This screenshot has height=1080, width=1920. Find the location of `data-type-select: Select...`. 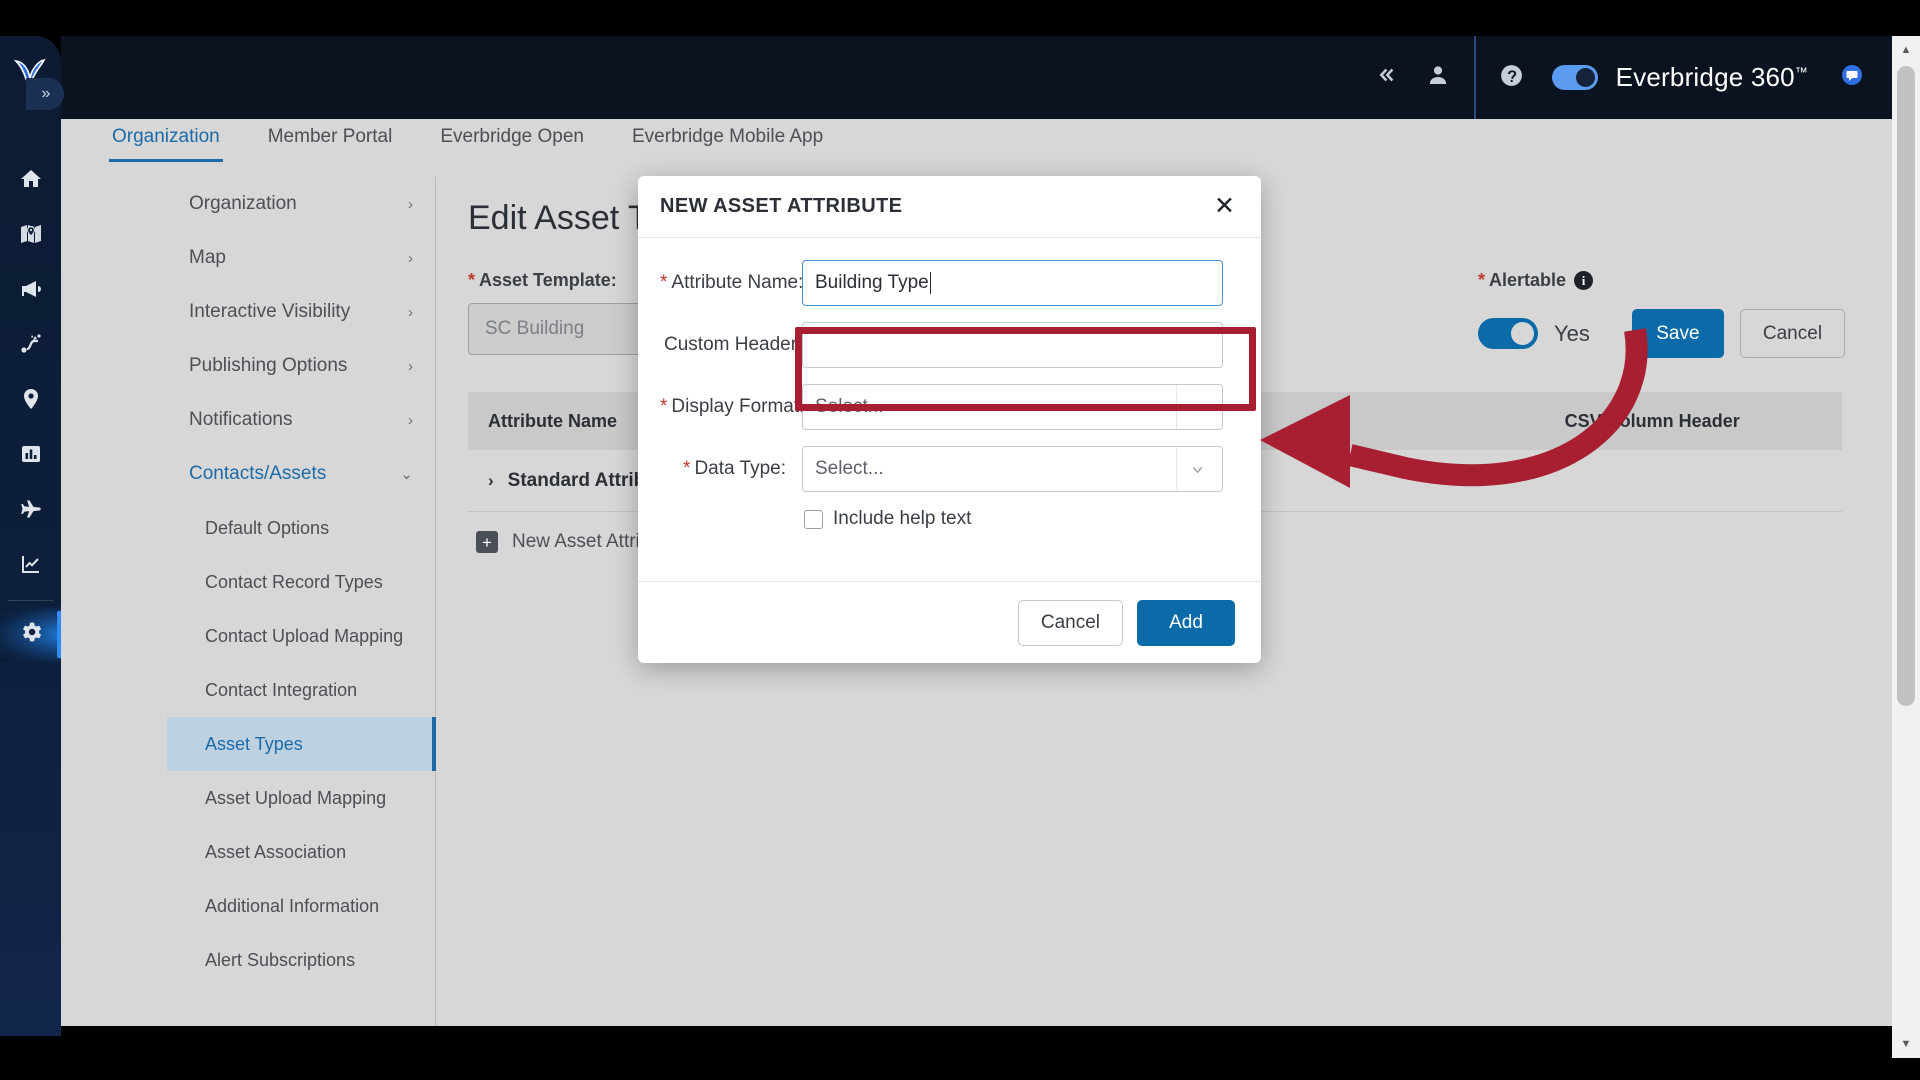

data-type-select: Select... is located at coordinates (1012, 469).